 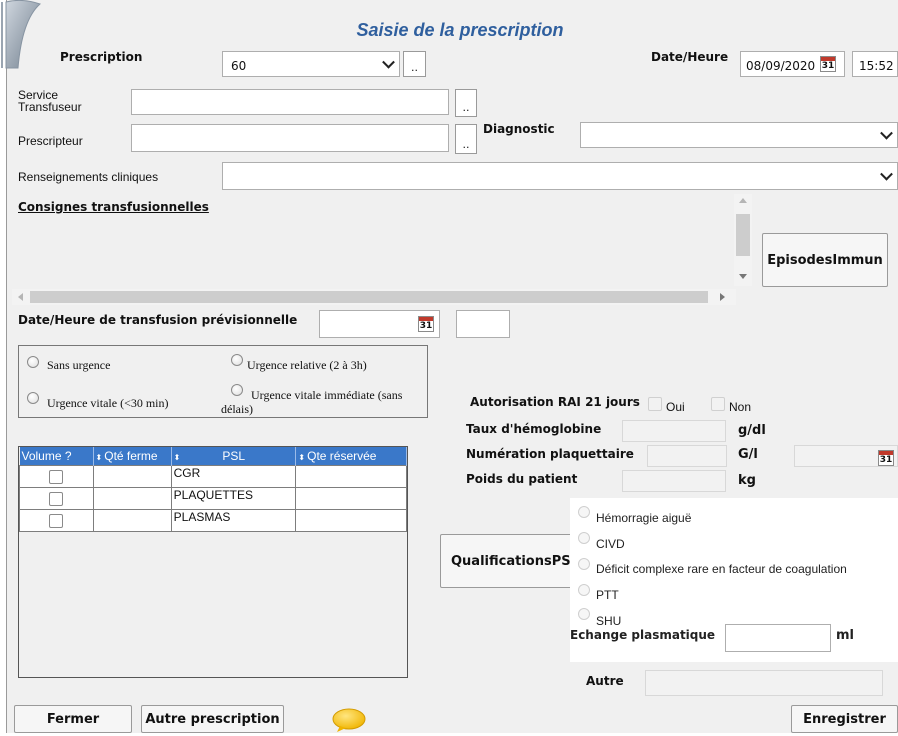 I want to click on episodes-immun-button: EpisodesImmun, so click(x=825, y=260).